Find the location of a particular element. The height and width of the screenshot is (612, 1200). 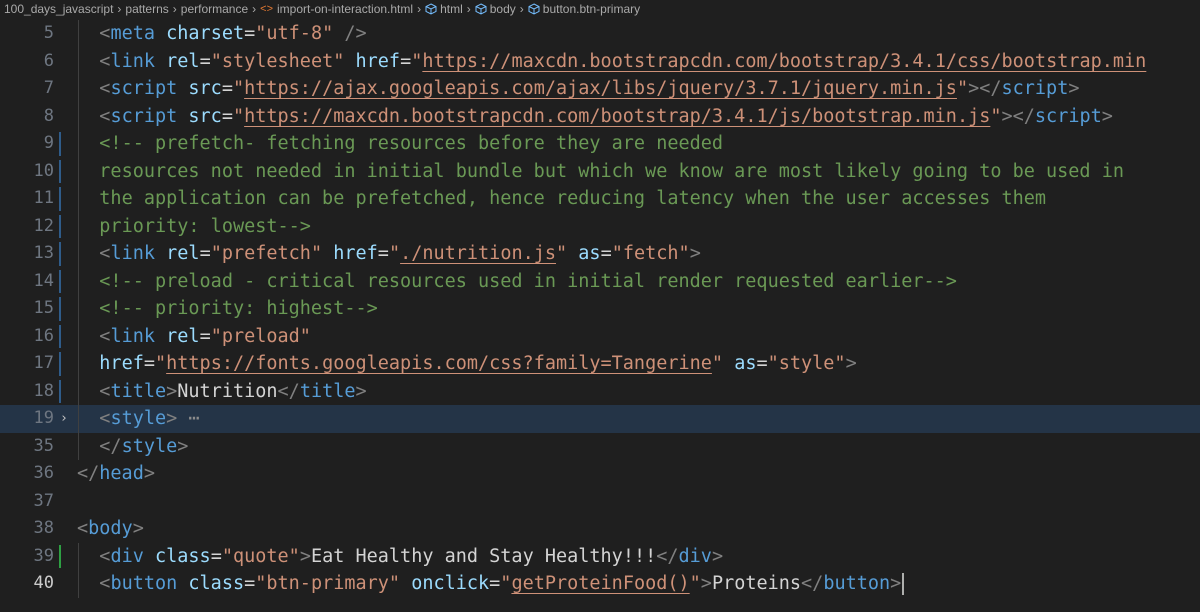

code-line: 19 › <style> ⋯ is located at coordinates (600, 419).